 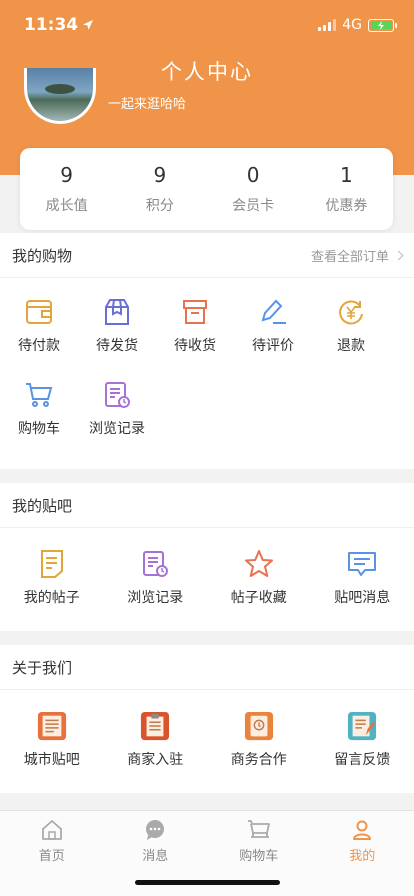 I want to click on tieba-grid: 我的帖子 浏览记录 帖子收藏 贴吧消息, so click(x=207, y=578).